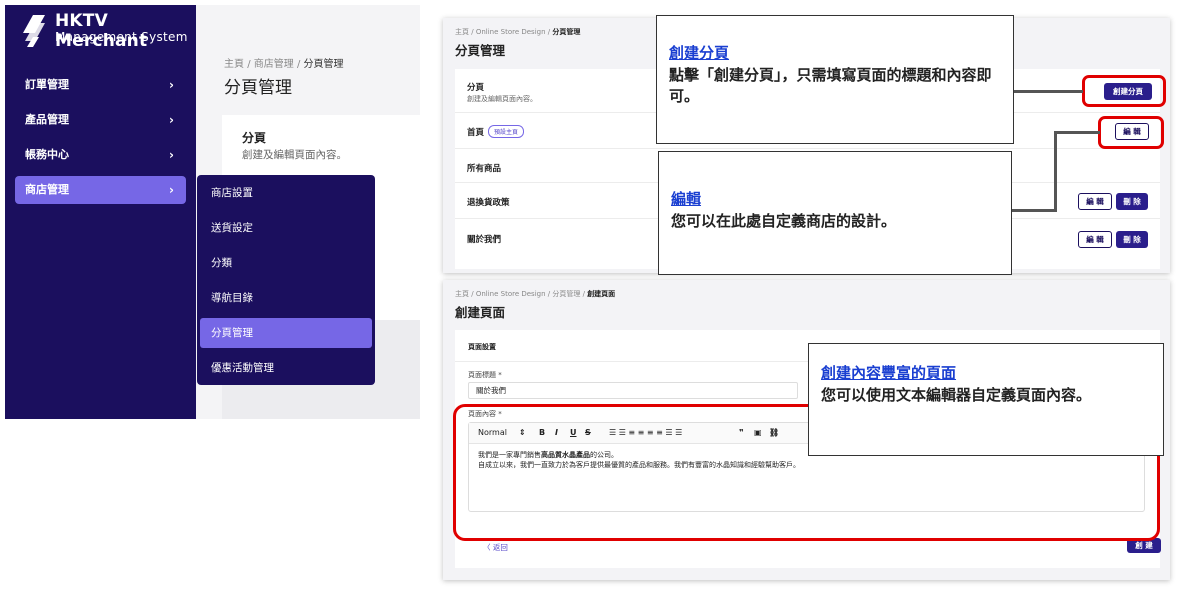  Describe the element at coordinates (286, 298) in the screenshot. I see `submenu-item-navigation: 導航目錄` at that location.